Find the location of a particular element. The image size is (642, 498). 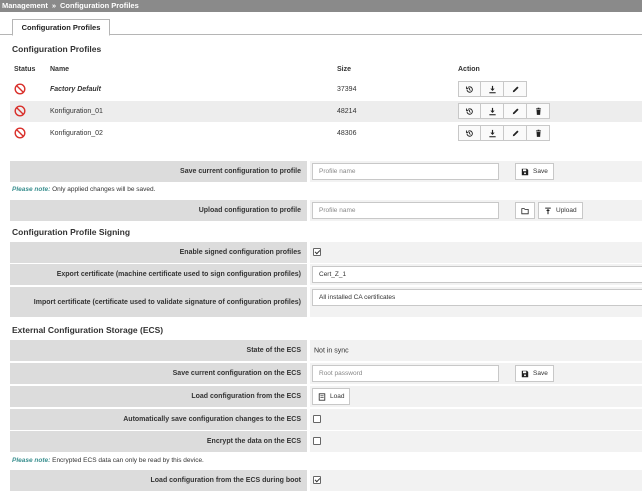

ecs-encrypt-row: Encrypt the data on the ECS is located at coordinates (326, 441).